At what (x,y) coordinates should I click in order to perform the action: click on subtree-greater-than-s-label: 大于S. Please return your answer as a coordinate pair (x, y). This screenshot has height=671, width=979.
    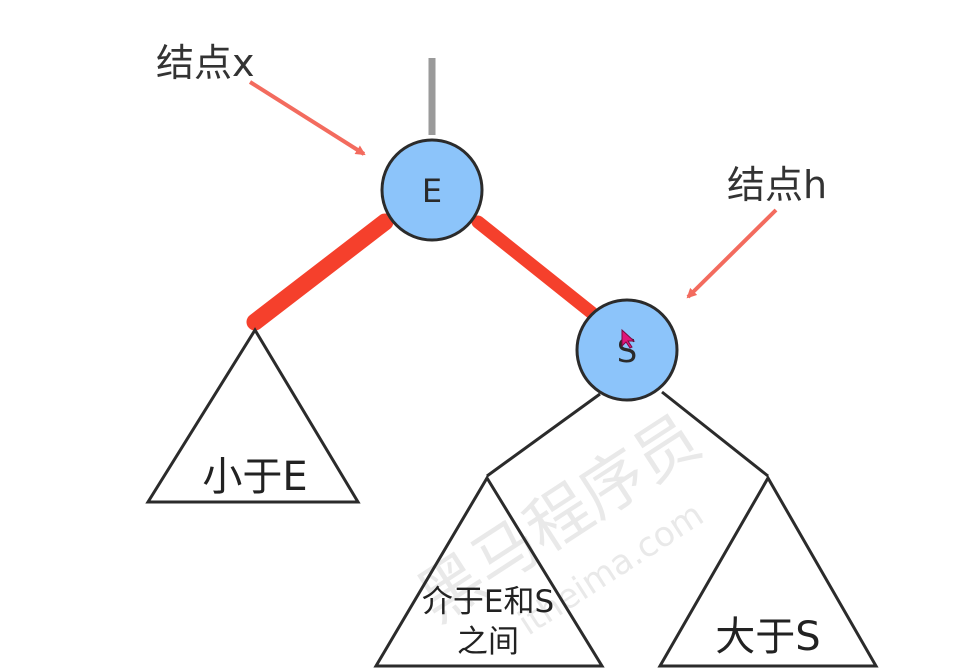
    Looking at the image, I should click on (767, 637).